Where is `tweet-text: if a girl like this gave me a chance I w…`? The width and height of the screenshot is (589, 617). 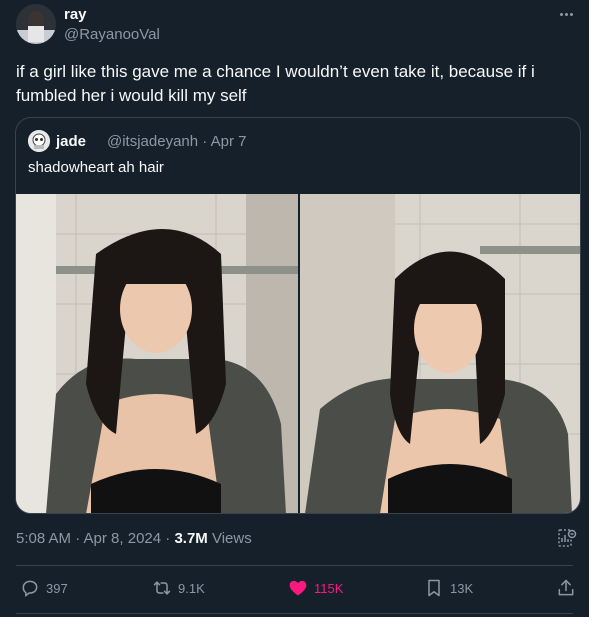 tweet-text: if a girl like this gave me a chance I w… is located at coordinates (275, 83).